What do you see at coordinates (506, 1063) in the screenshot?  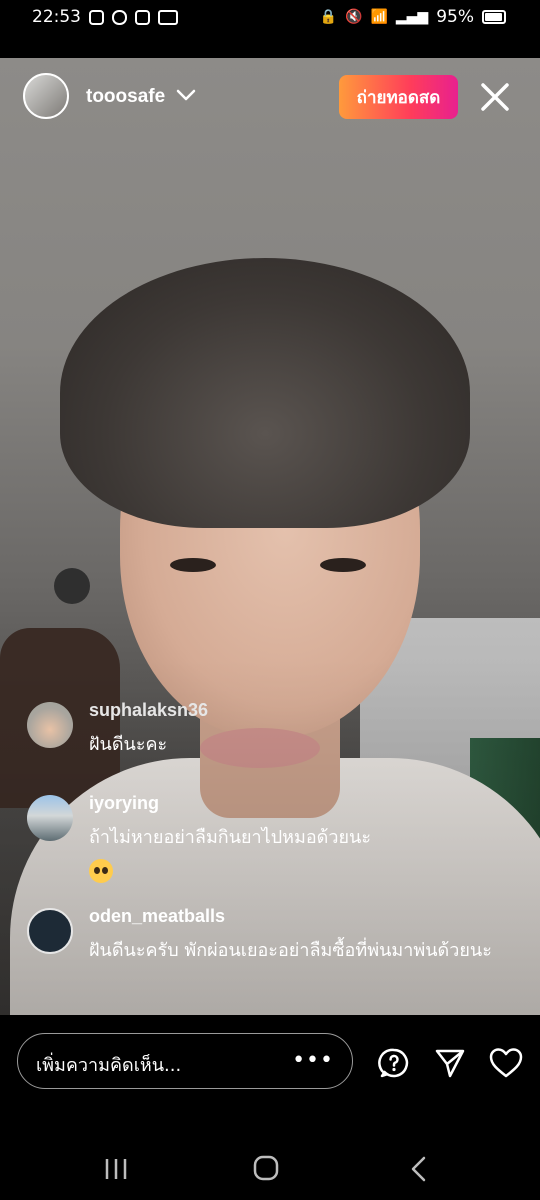 I see `heart-icon` at bounding box center [506, 1063].